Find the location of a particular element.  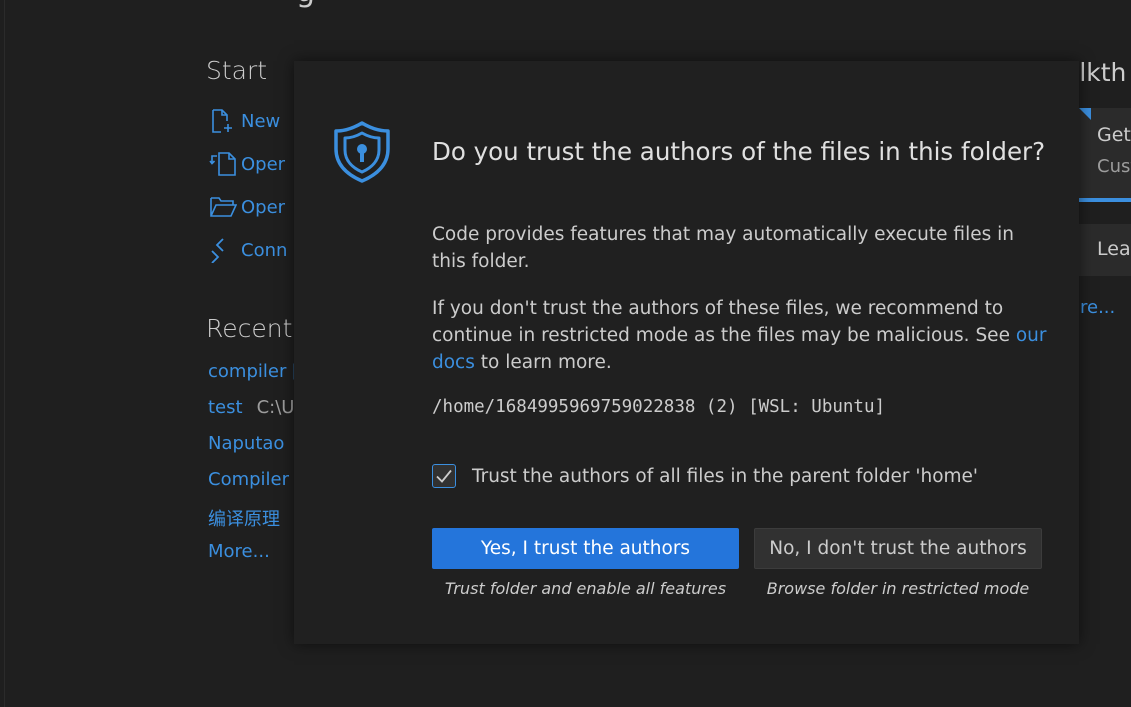

welcome-title-partial: g is located at coordinates (305, 4).